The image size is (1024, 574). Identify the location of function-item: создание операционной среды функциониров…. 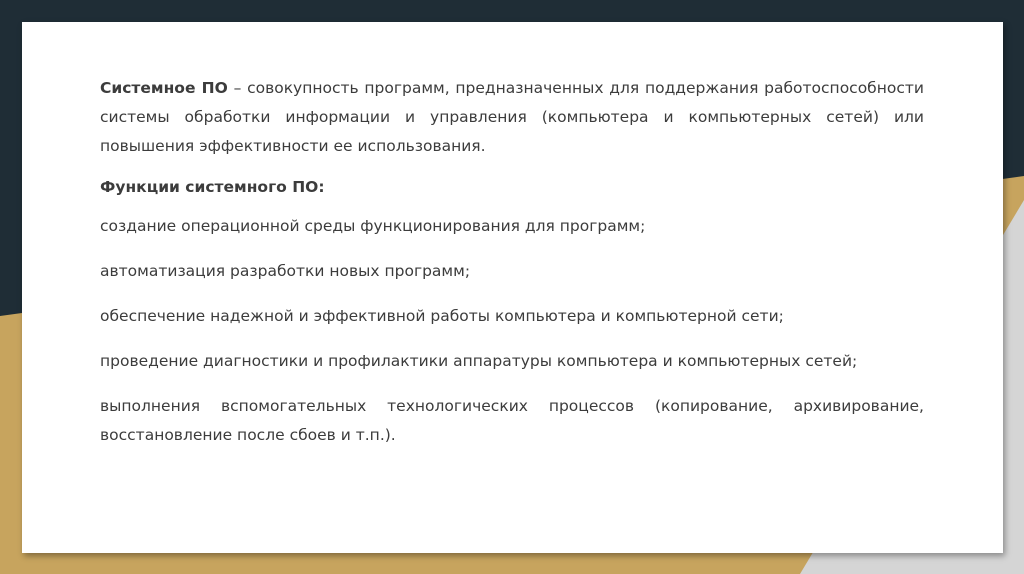
(373, 226).